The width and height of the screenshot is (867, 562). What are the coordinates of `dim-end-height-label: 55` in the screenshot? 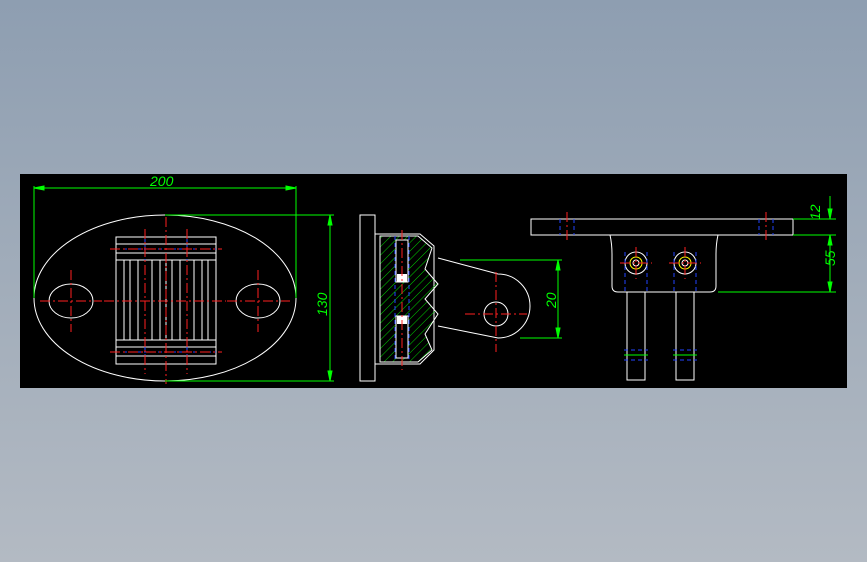 It's located at (830, 258).